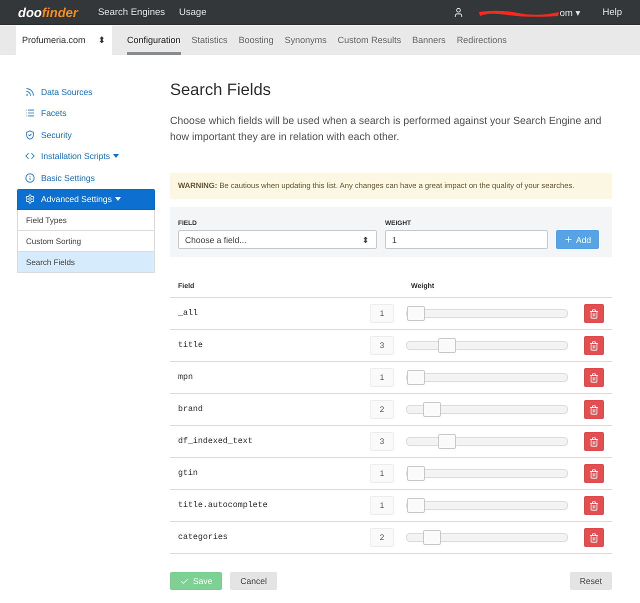 This screenshot has height=603, width=640. What do you see at coordinates (86, 199) in the screenshot?
I see `sidebar-item: Advanced Settings` at bounding box center [86, 199].